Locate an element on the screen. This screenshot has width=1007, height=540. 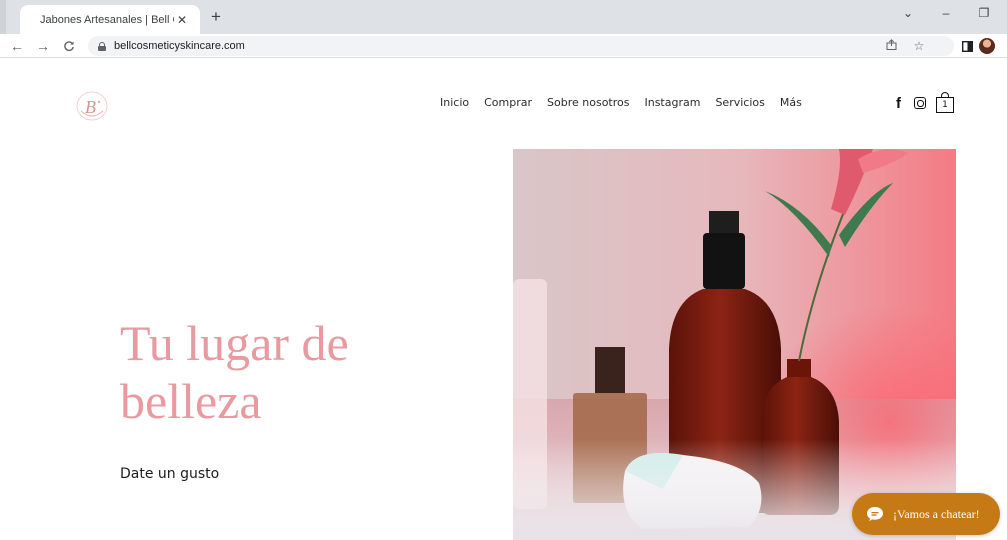
svg-text: B is located at coordinates (90, 107).